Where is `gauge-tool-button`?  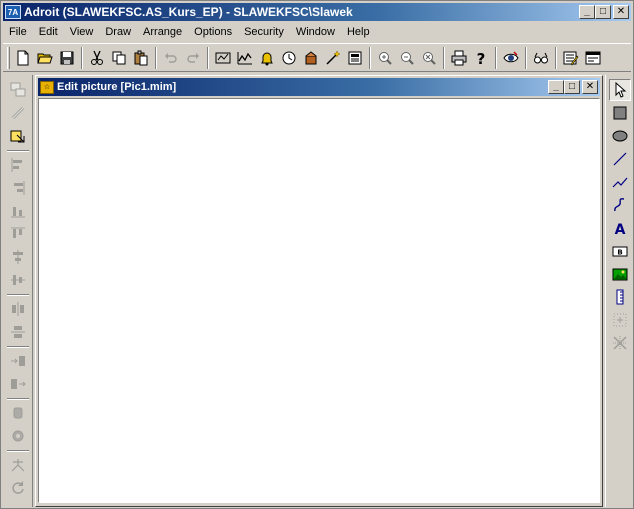
gauge-tool-button is located at coordinates (620, 297).